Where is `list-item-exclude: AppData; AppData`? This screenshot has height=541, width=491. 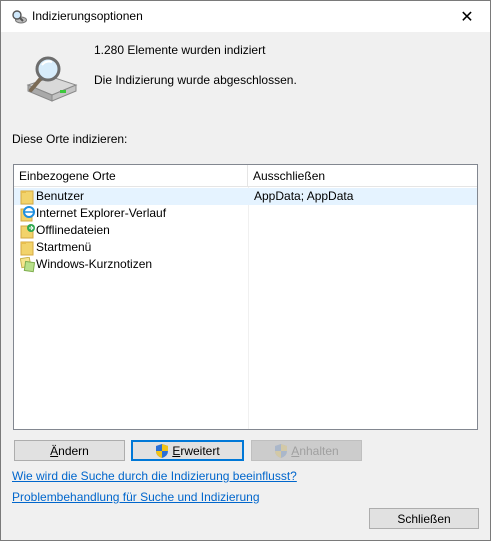 list-item-exclude: AppData; AppData is located at coordinates (304, 196).